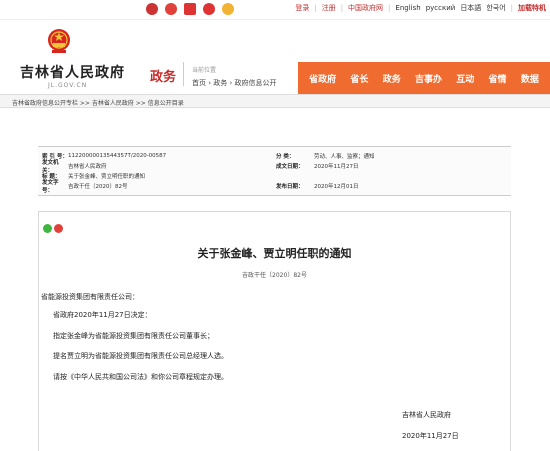 The width and height of the screenshot is (550, 451). I want to click on written-date-label: 成文日期：, so click(290, 167).